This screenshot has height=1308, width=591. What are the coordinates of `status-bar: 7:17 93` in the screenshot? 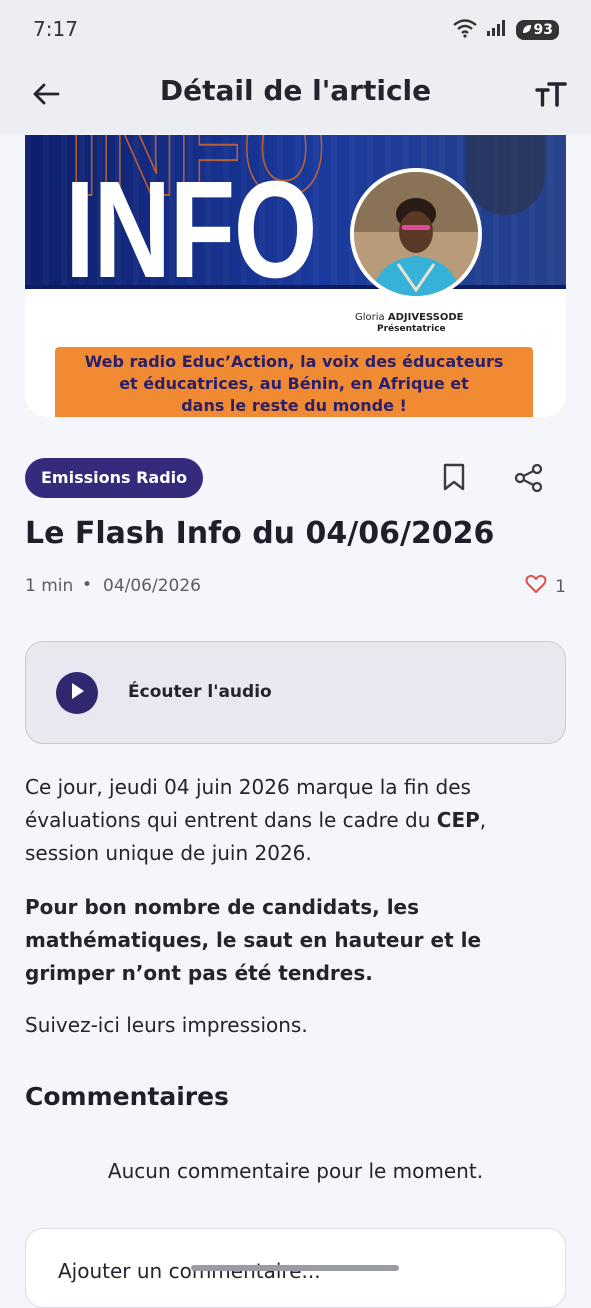 It's located at (295, 29).